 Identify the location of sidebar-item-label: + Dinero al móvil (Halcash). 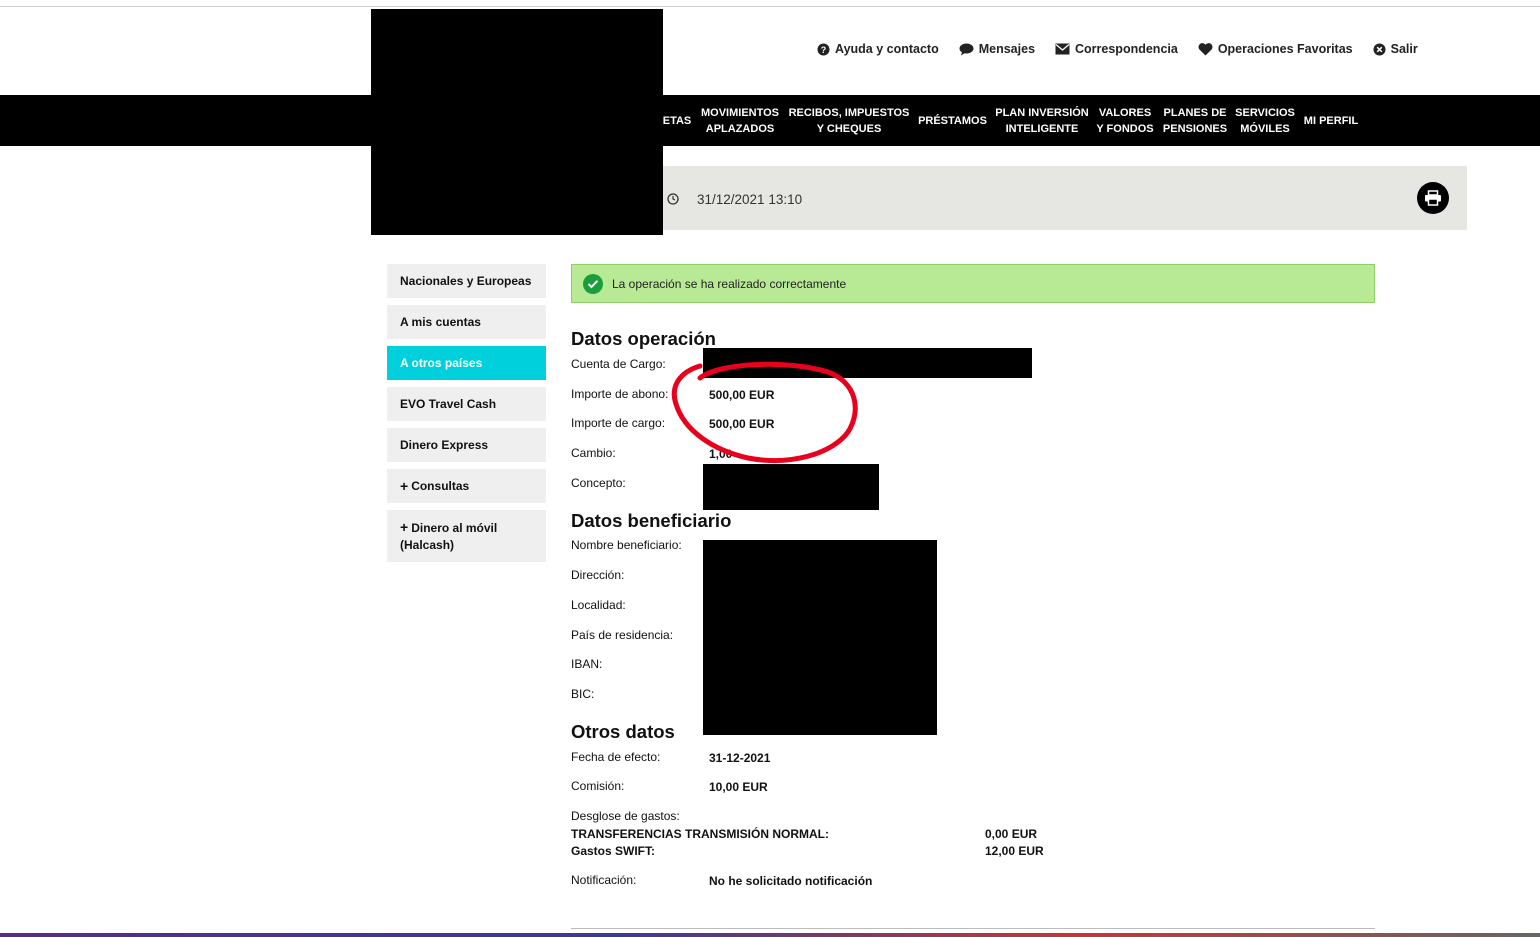
(466, 536).